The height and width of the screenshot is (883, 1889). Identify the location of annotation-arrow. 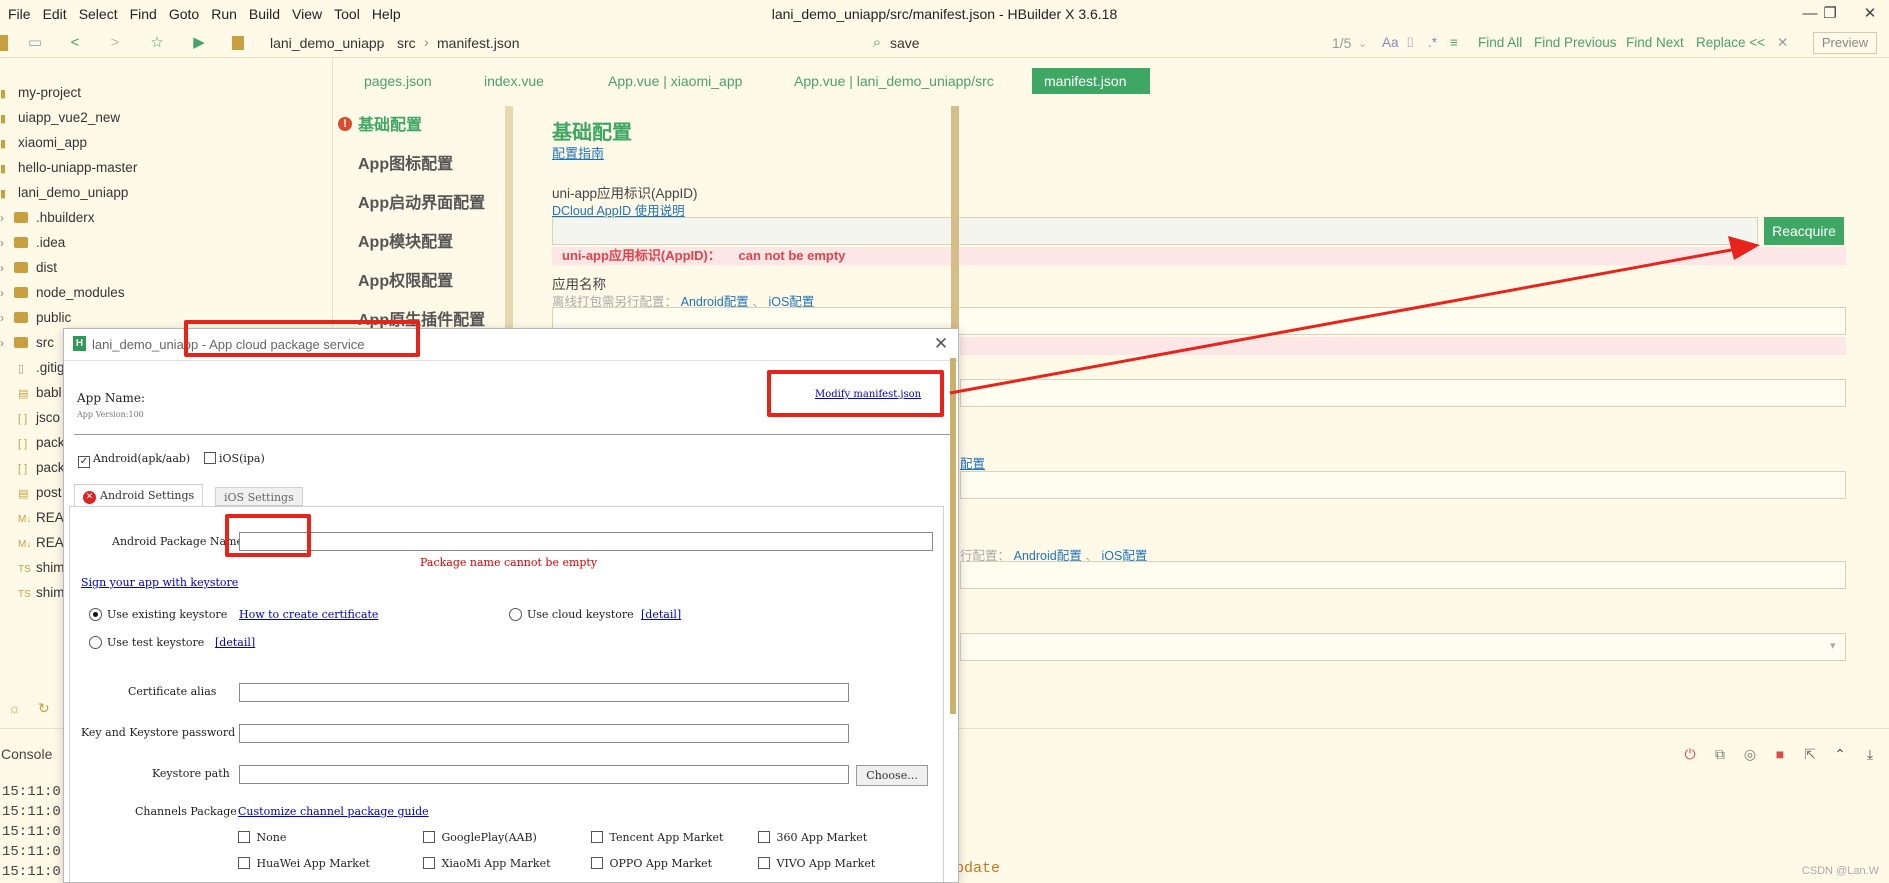
(1354, 315).